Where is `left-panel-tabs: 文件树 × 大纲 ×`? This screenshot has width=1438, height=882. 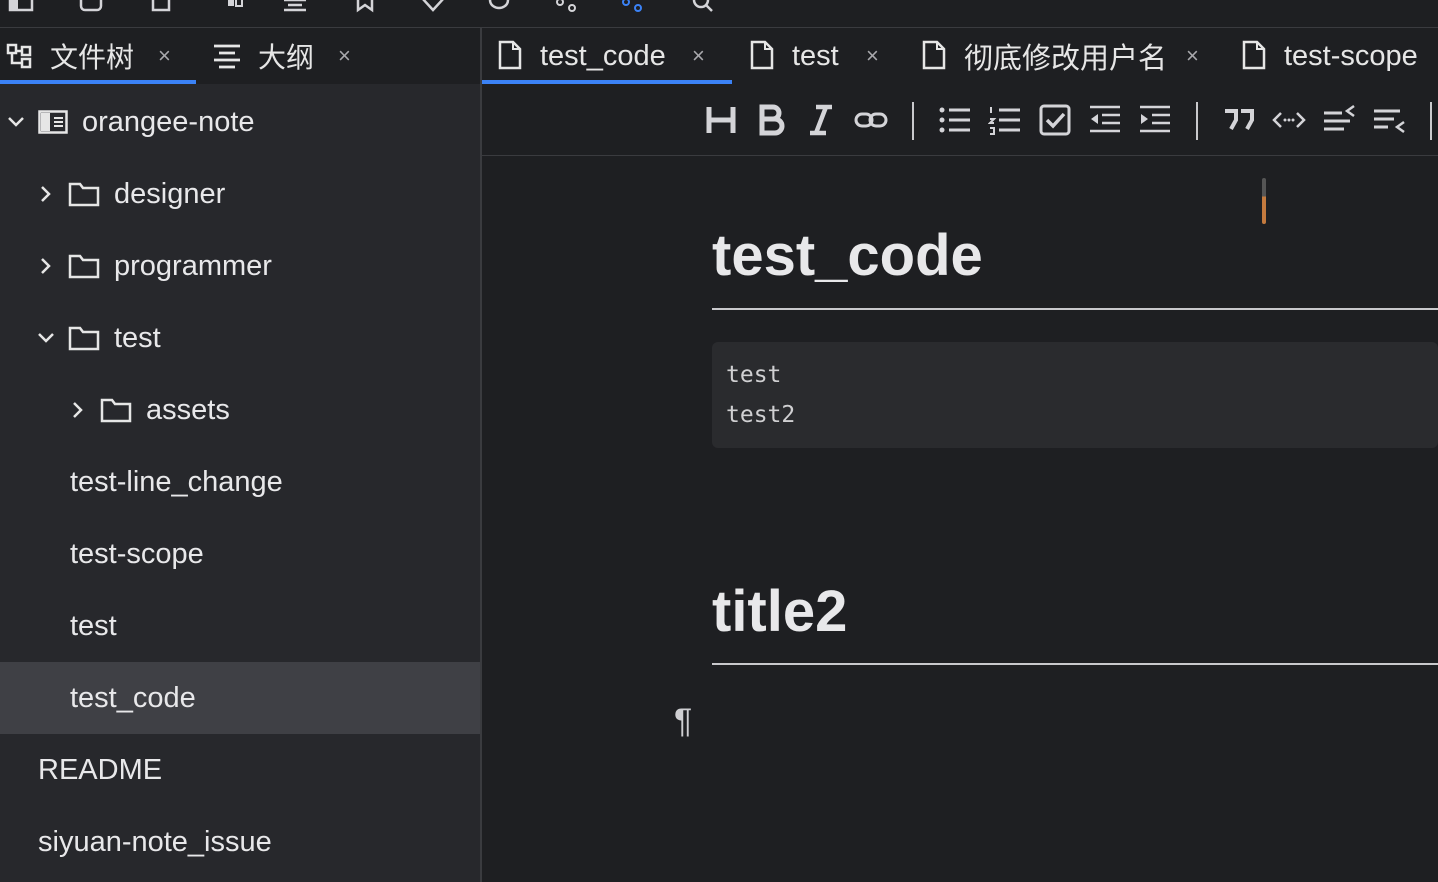
left-panel-tabs: 文件树 × 大纲 × is located at coordinates (240, 56).